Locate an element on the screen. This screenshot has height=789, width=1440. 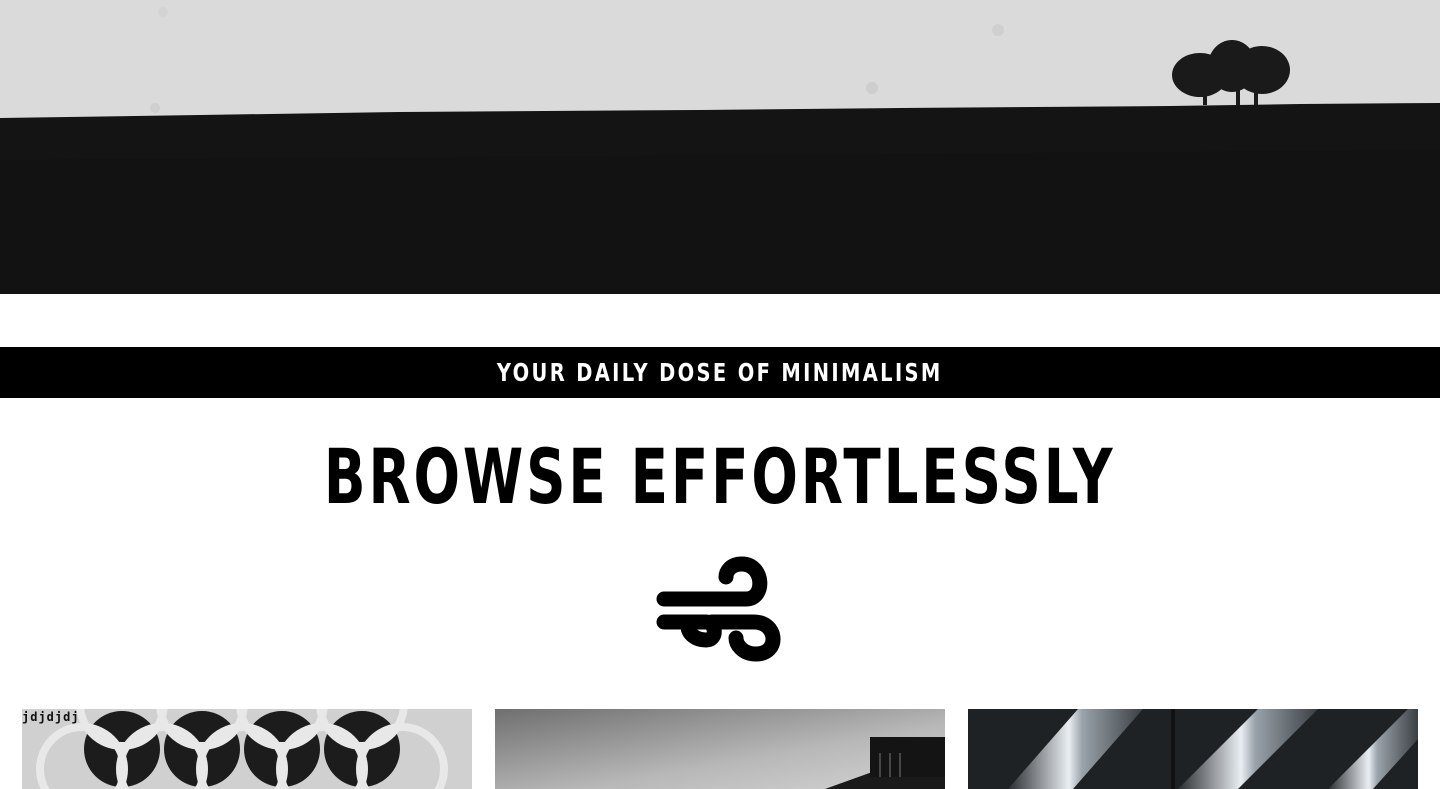
tagline-text: YOUR DAILY DOSE OF MINIMALISM is located at coordinates (720, 372).